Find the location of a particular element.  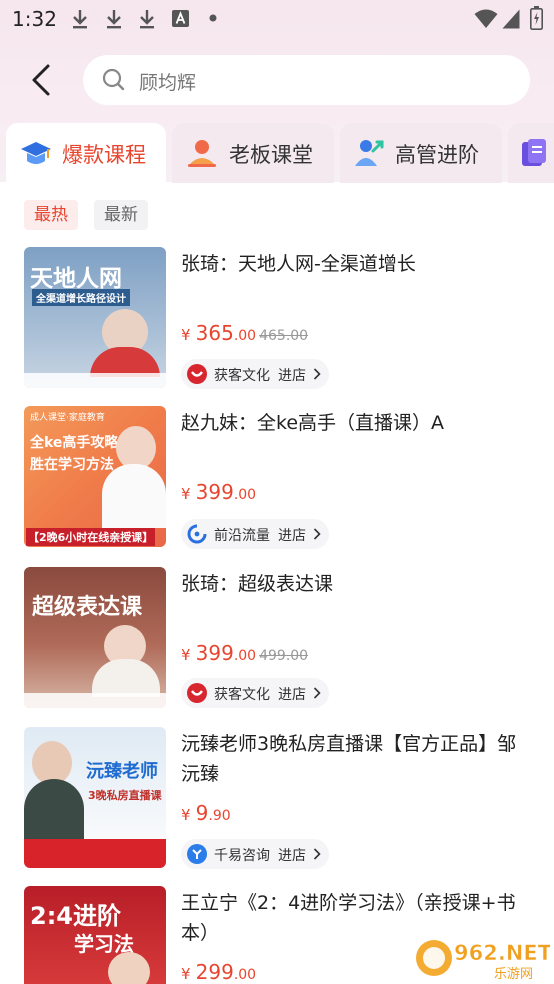

tab-hot-courses: 爆款课程 is located at coordinates (86, 153).